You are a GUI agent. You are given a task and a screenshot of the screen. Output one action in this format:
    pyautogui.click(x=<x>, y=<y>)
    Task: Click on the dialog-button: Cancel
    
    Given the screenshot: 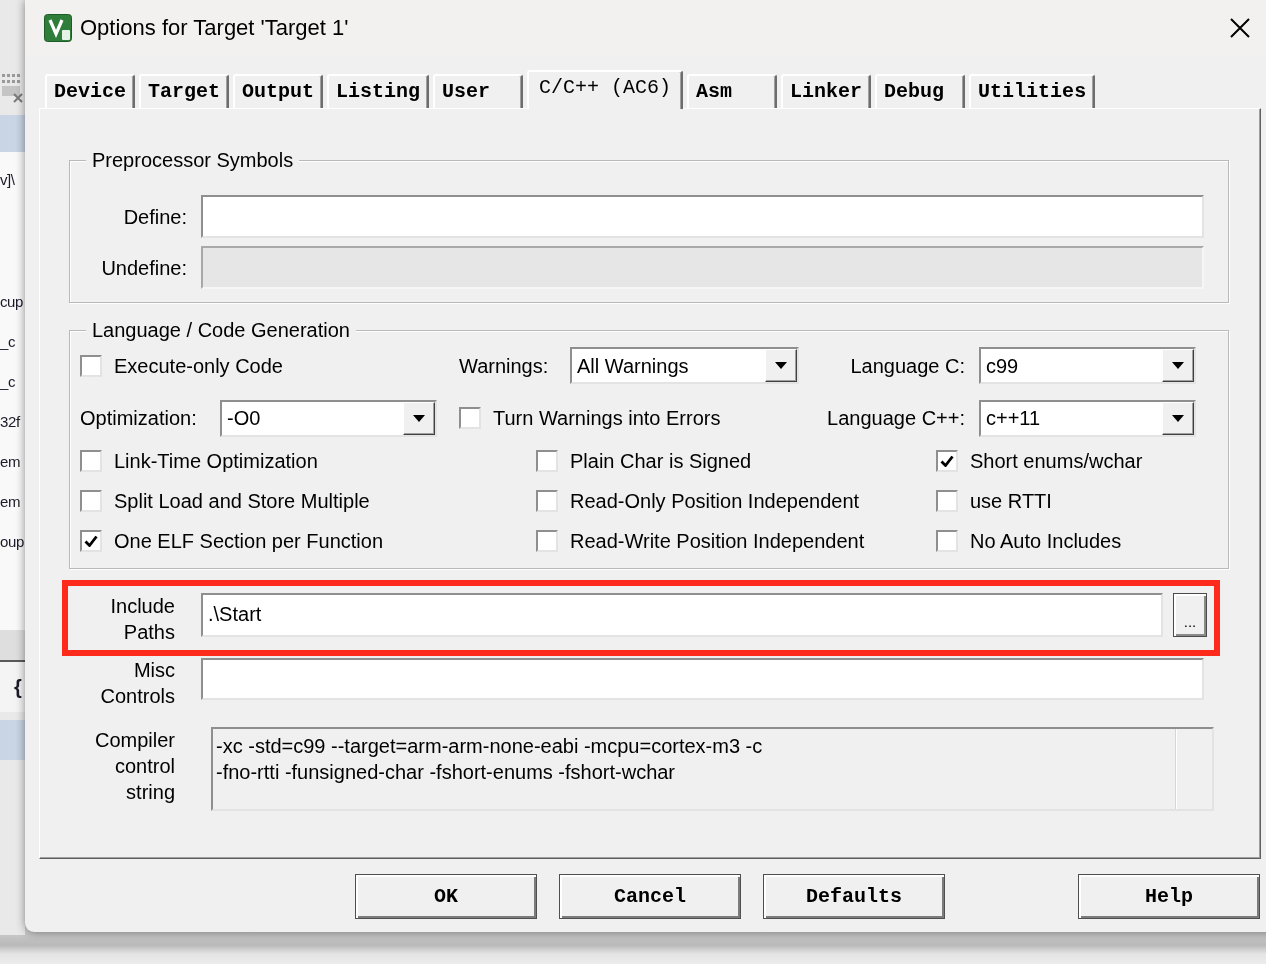 What is the action you would take?
    pyautogui.click(x=650, y=896)
    